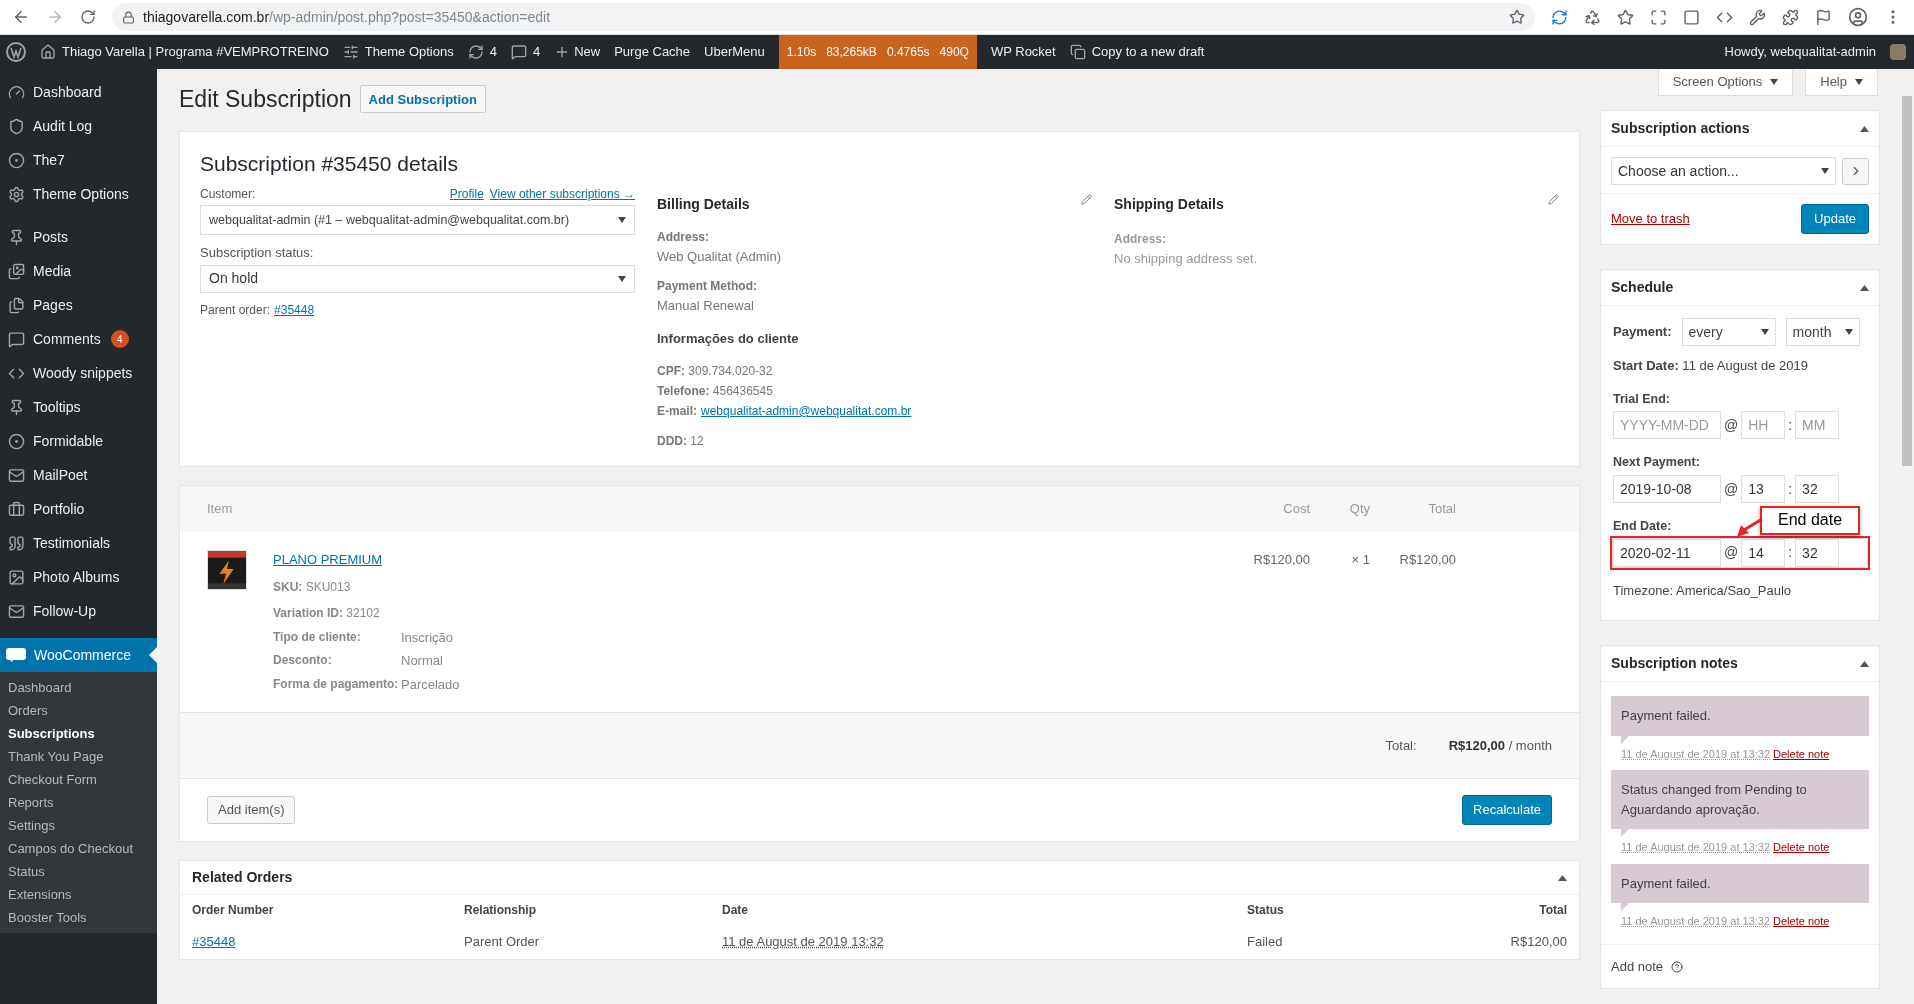  I want to click on email-link: webqualitat-admin@webqualitat.com.br, so click(806, 411).